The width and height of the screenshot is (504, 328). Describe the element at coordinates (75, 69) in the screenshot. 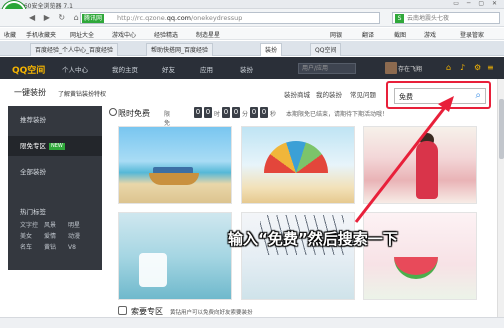

I see `nav-personal-center: 个人中心` at that location.